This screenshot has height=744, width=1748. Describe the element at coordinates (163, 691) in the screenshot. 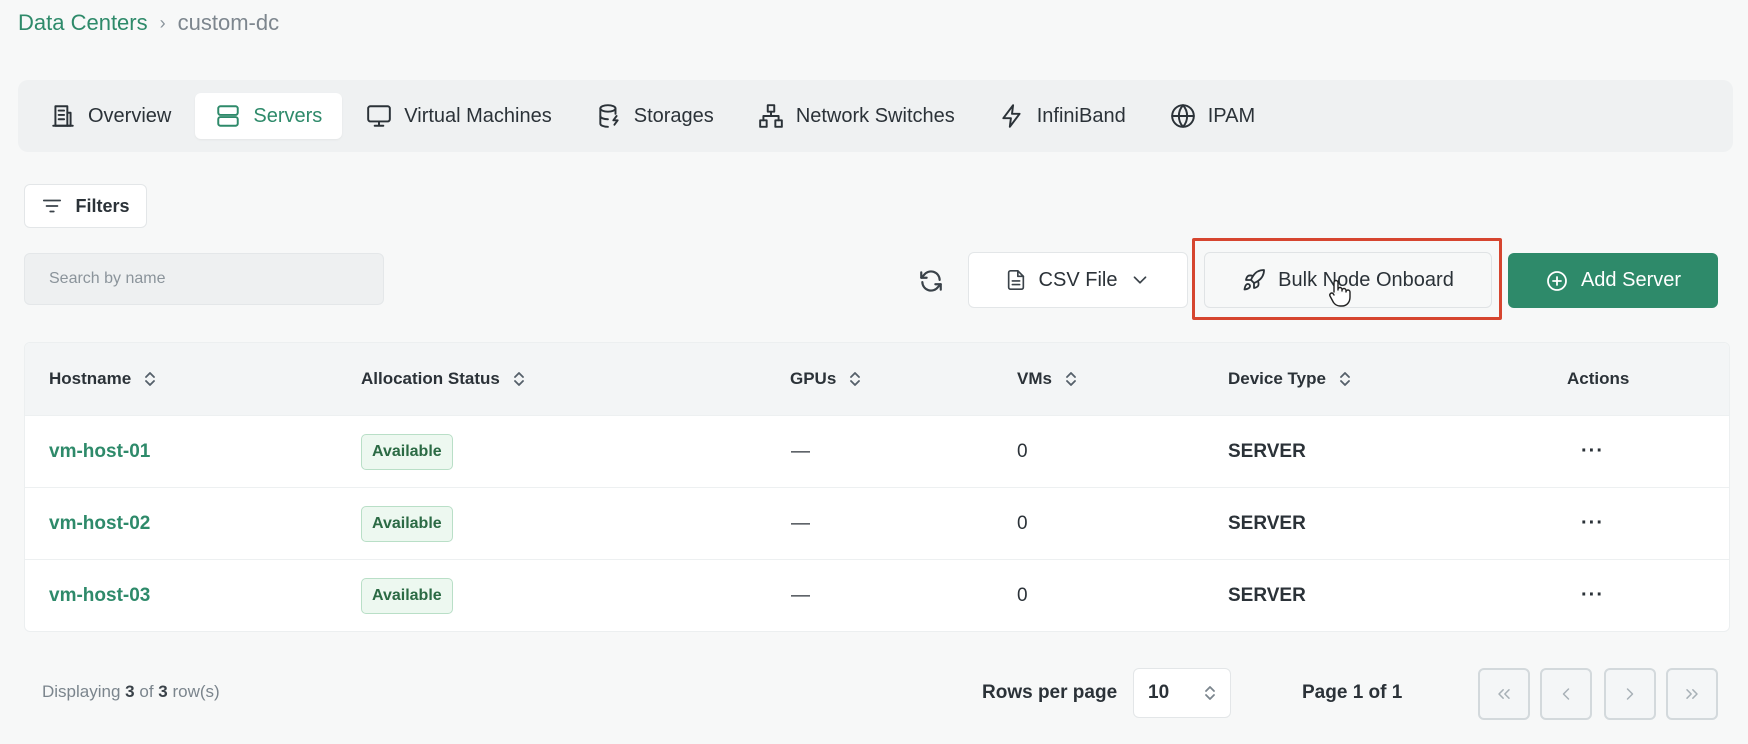

I see `total-count: 3` at that location.